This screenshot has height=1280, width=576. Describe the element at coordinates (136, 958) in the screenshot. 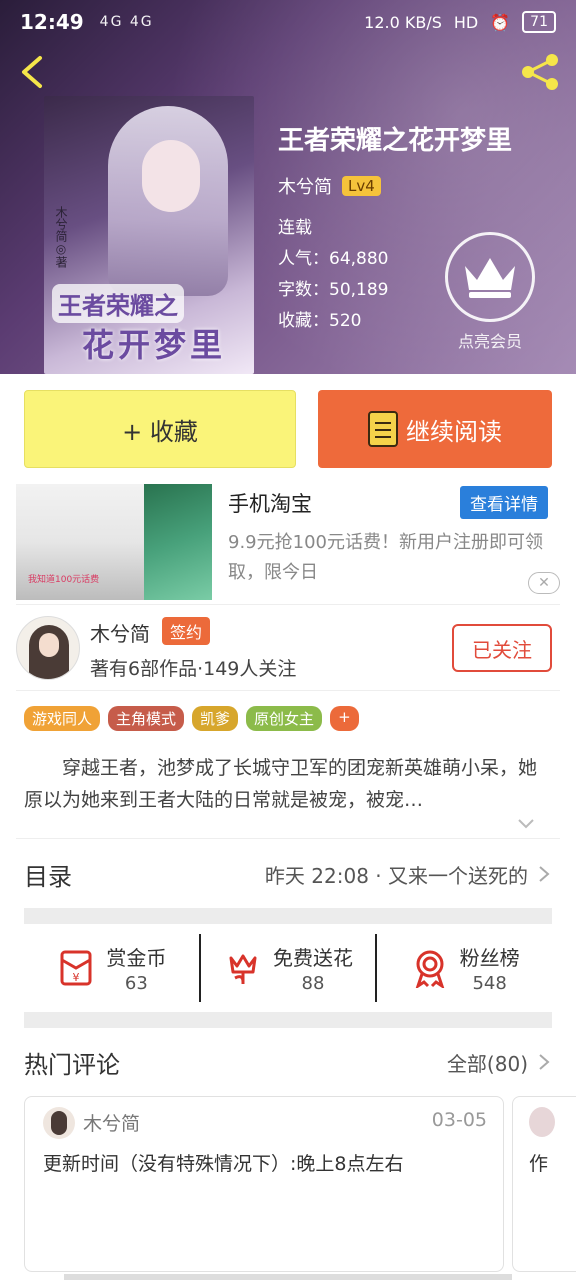

I see `reward-coins-label: 赏金币` at that location.